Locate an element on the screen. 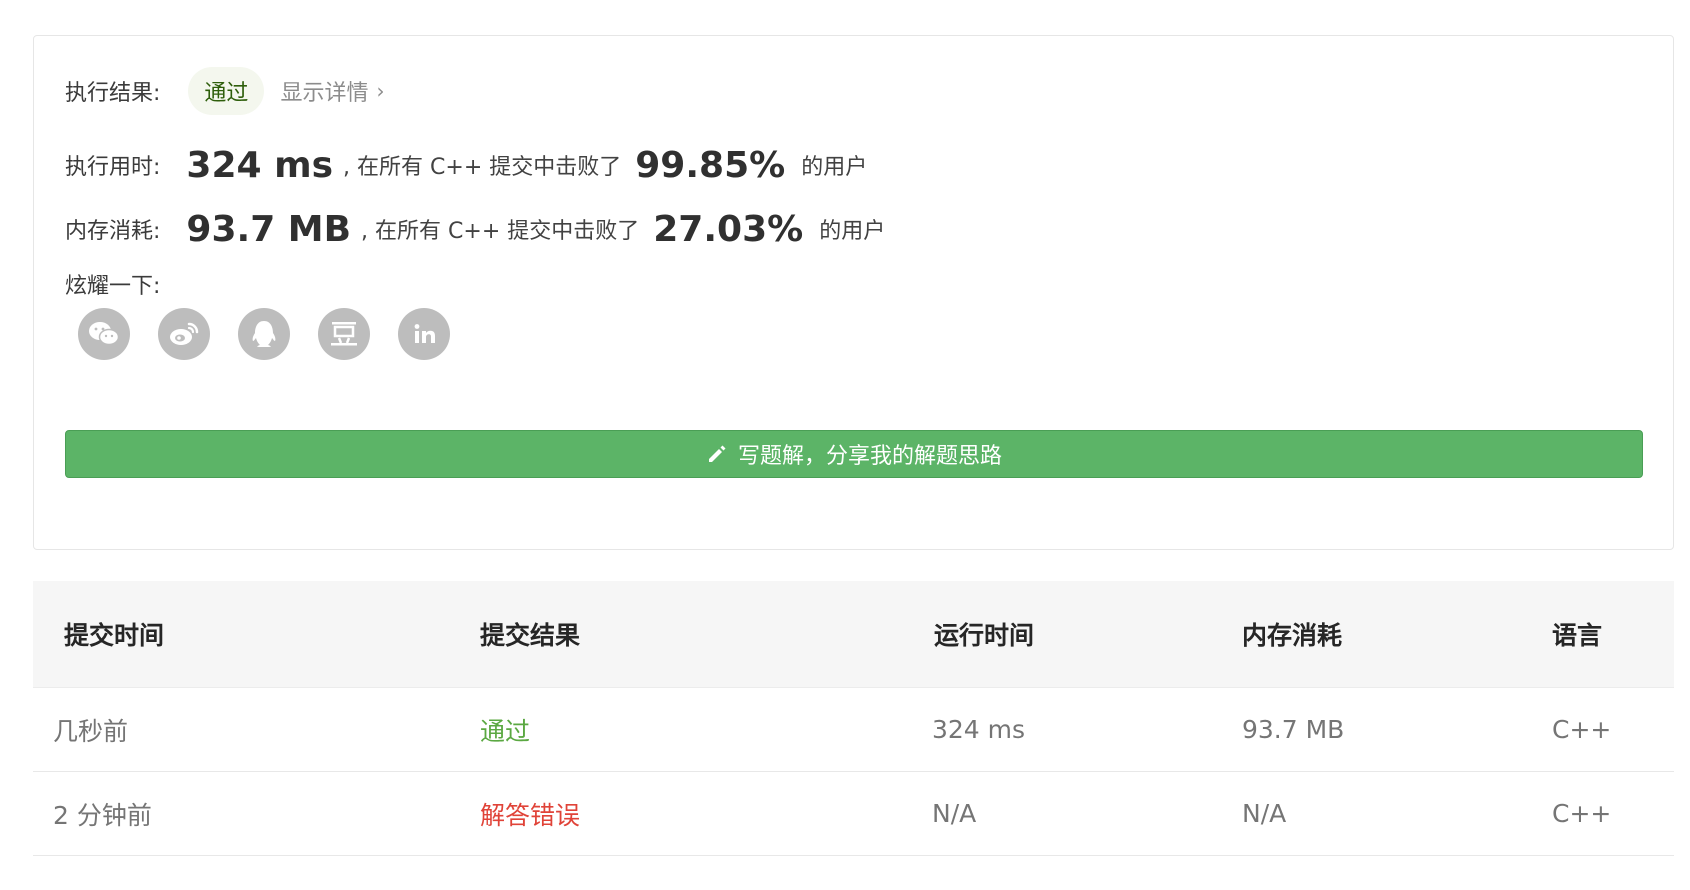 This screenshot has height=890, width=1690. result-row: 执行结果: 通过 显示详情 › is located at coordinates (224, 91).